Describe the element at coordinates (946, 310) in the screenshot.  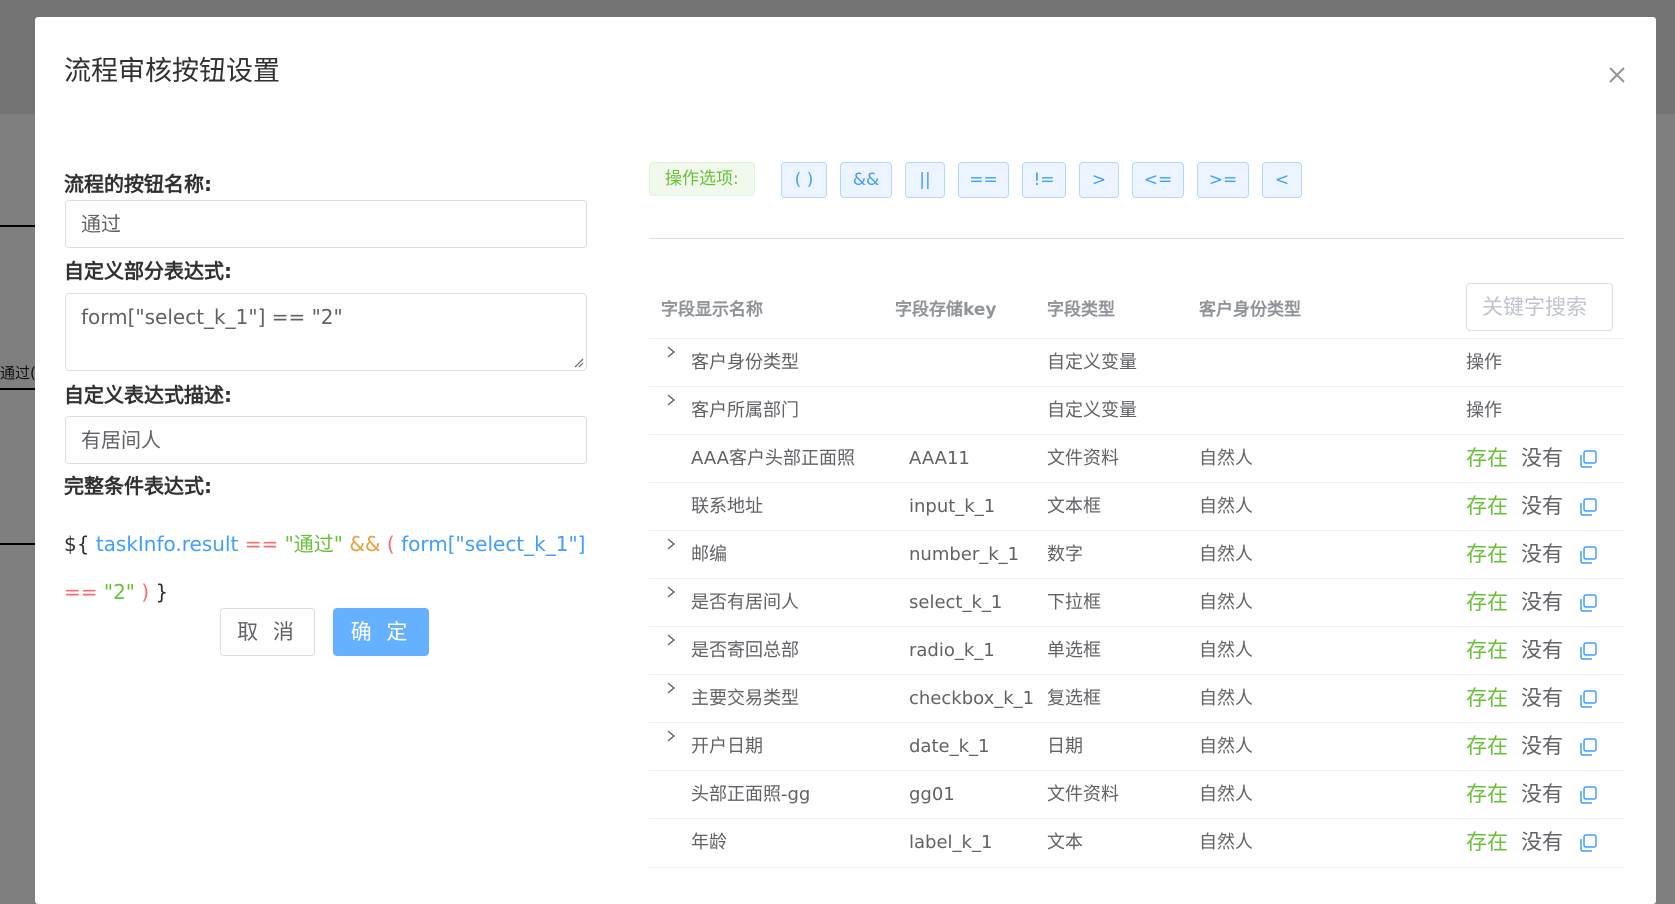
I see `column-header-storage-key: 字段存储key` at that location.